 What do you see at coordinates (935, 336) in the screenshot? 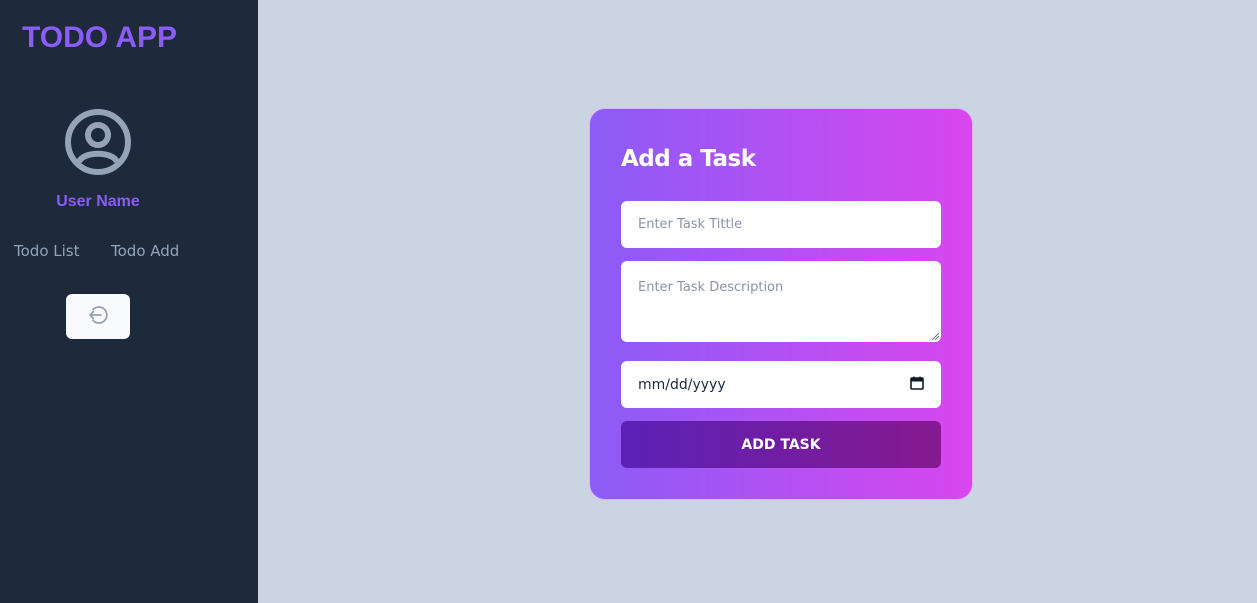
I see `resize-grip-icon` at bounding box center [935, 336].